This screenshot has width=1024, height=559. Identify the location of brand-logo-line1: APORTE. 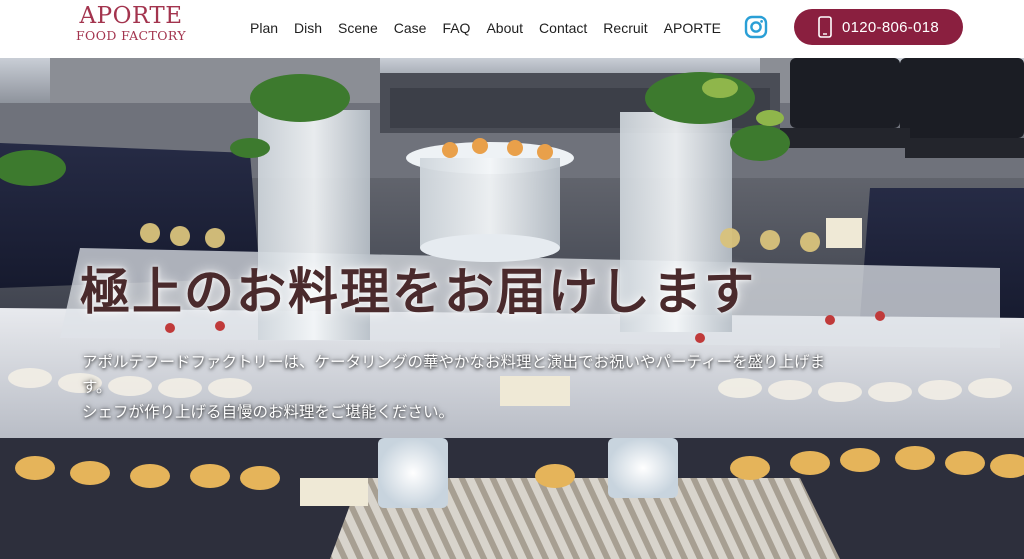
(131, 16).